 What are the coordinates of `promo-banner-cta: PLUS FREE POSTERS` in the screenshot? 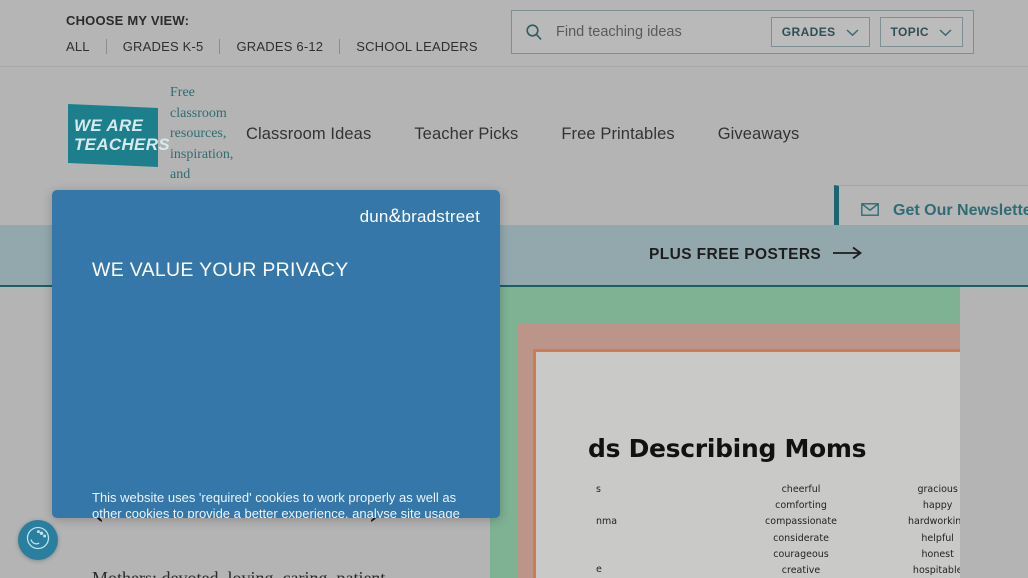 It's located at (756, 255).